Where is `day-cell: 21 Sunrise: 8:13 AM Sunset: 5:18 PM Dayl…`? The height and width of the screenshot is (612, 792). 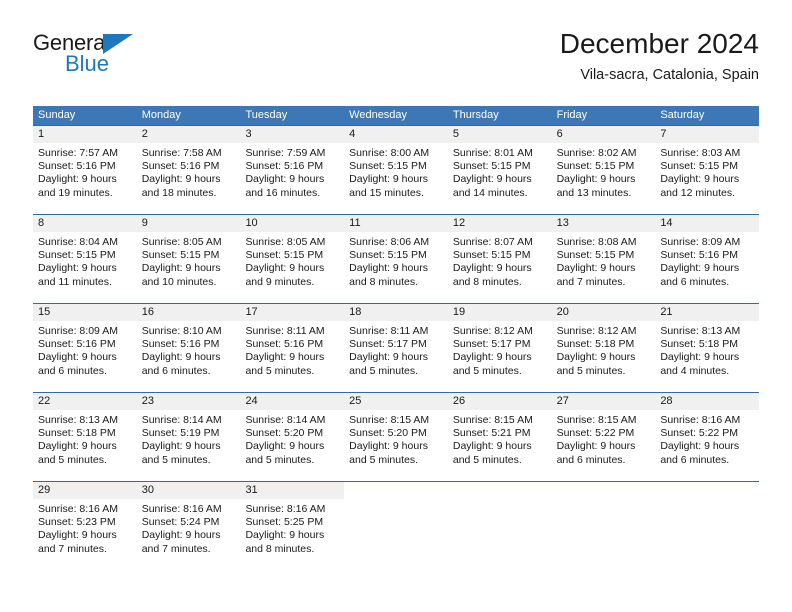 day-cell: 21 Sunrise: 8:13 AM Sunset: 5:18 PM Dayl… is located at coordinates (707, 348).